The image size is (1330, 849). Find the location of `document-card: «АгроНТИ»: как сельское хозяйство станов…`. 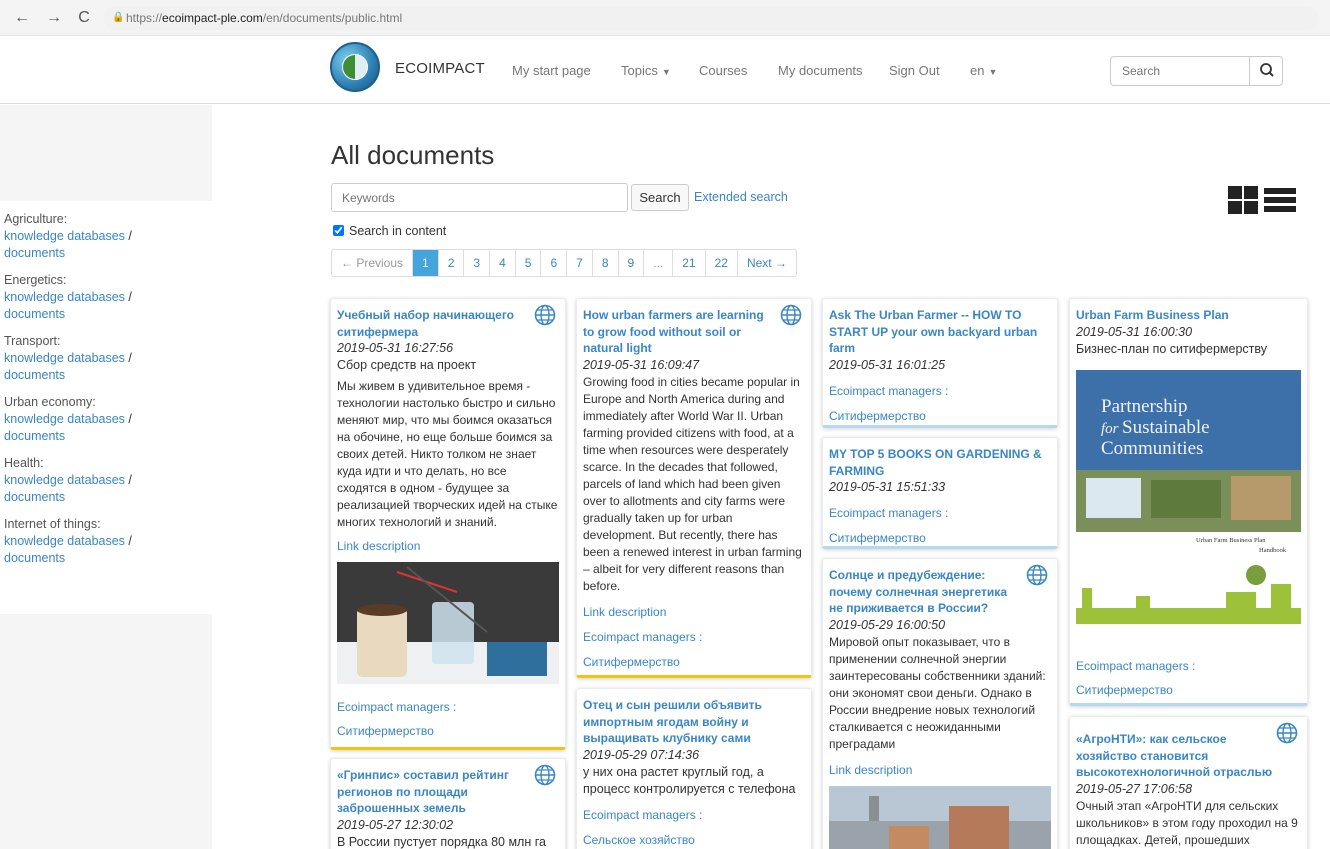

document-card: «АгроНТИ»: как сельское хозяйство станов… is located at coordinates (1188, 782).